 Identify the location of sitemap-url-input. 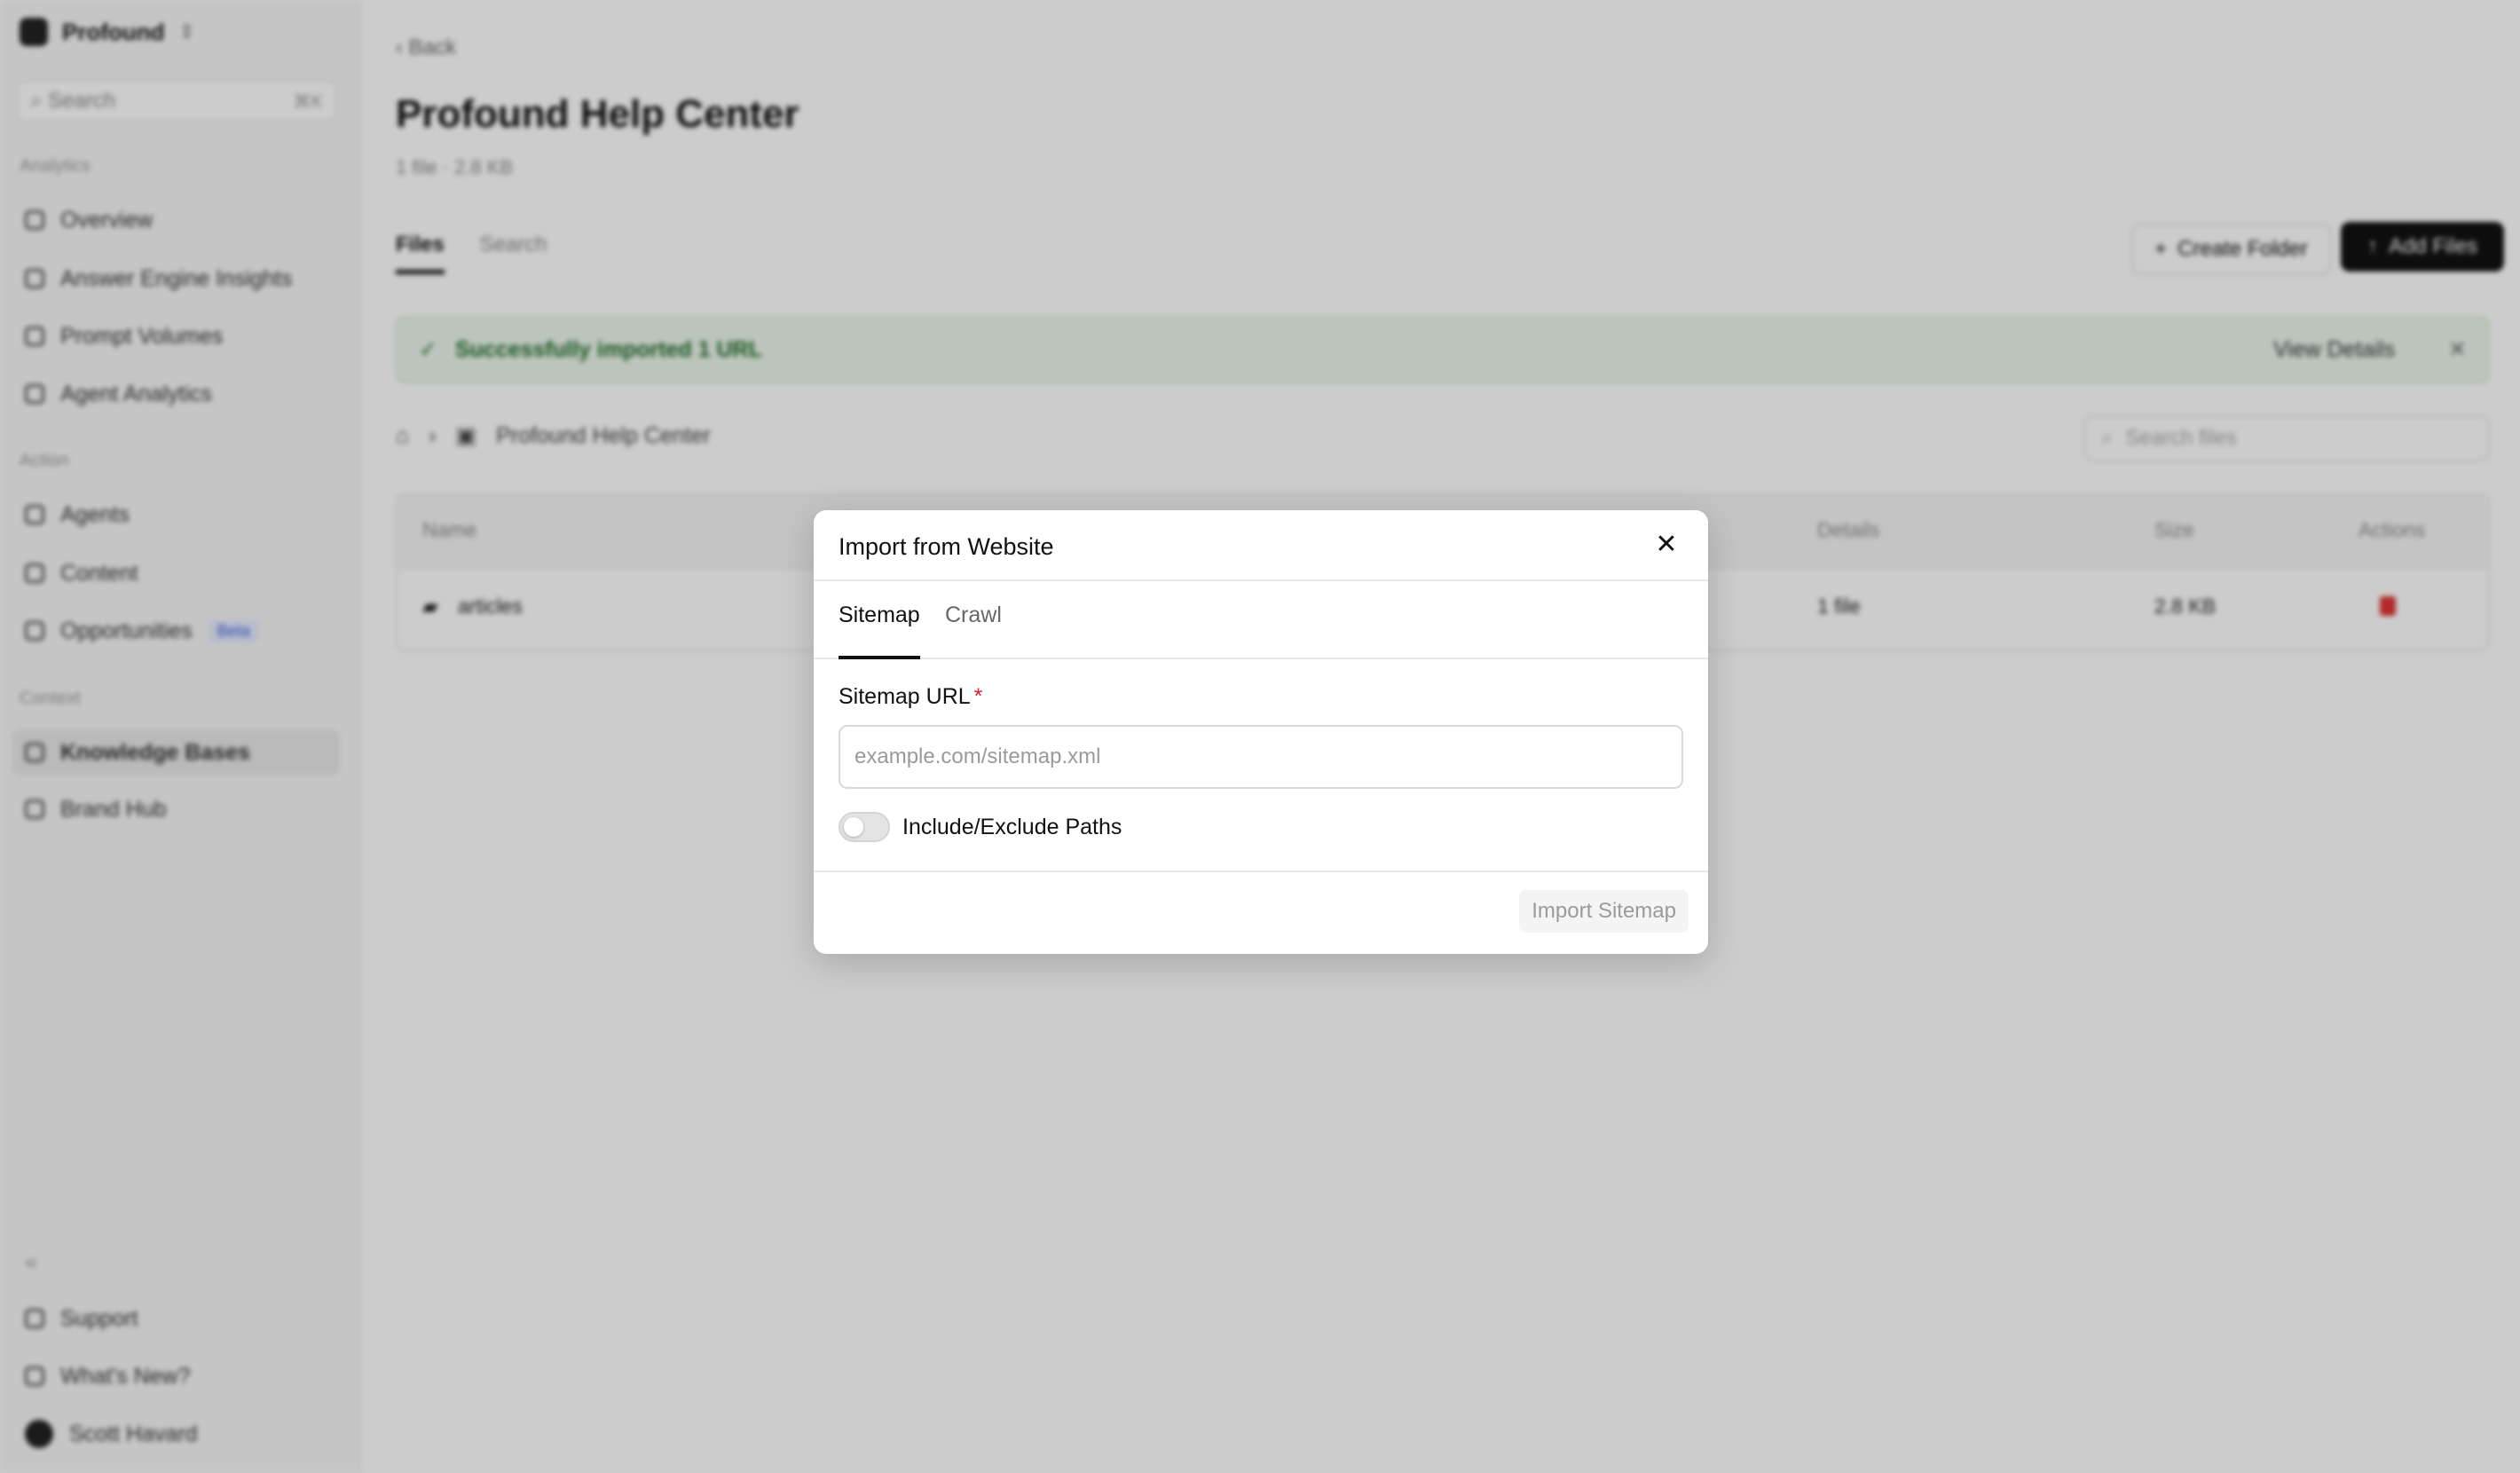
(1261, 757).